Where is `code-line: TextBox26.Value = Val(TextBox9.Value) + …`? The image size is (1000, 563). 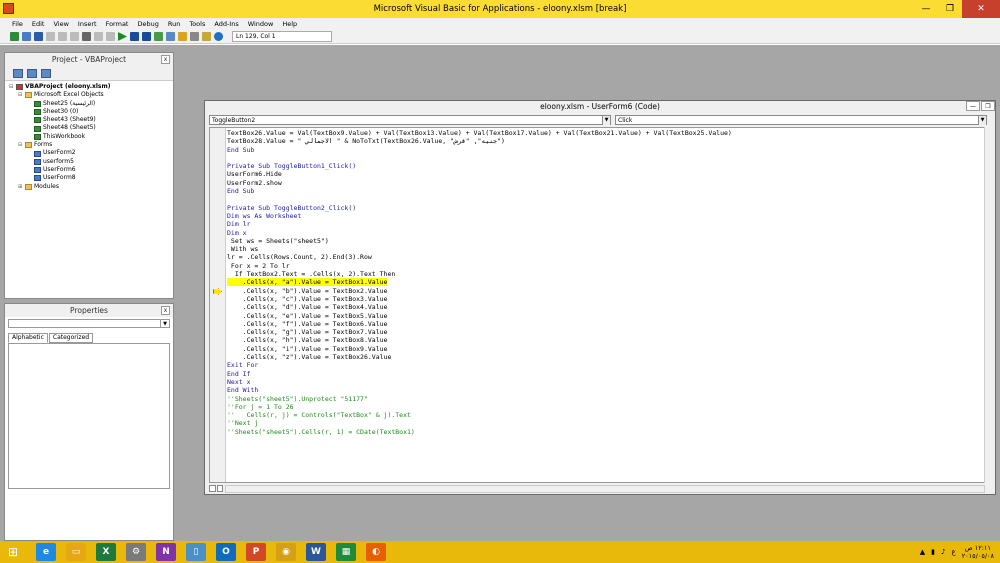
code-line: TextBox26.Value = Val(TextBox9.Value) + … is located at coordinates (479, 133).